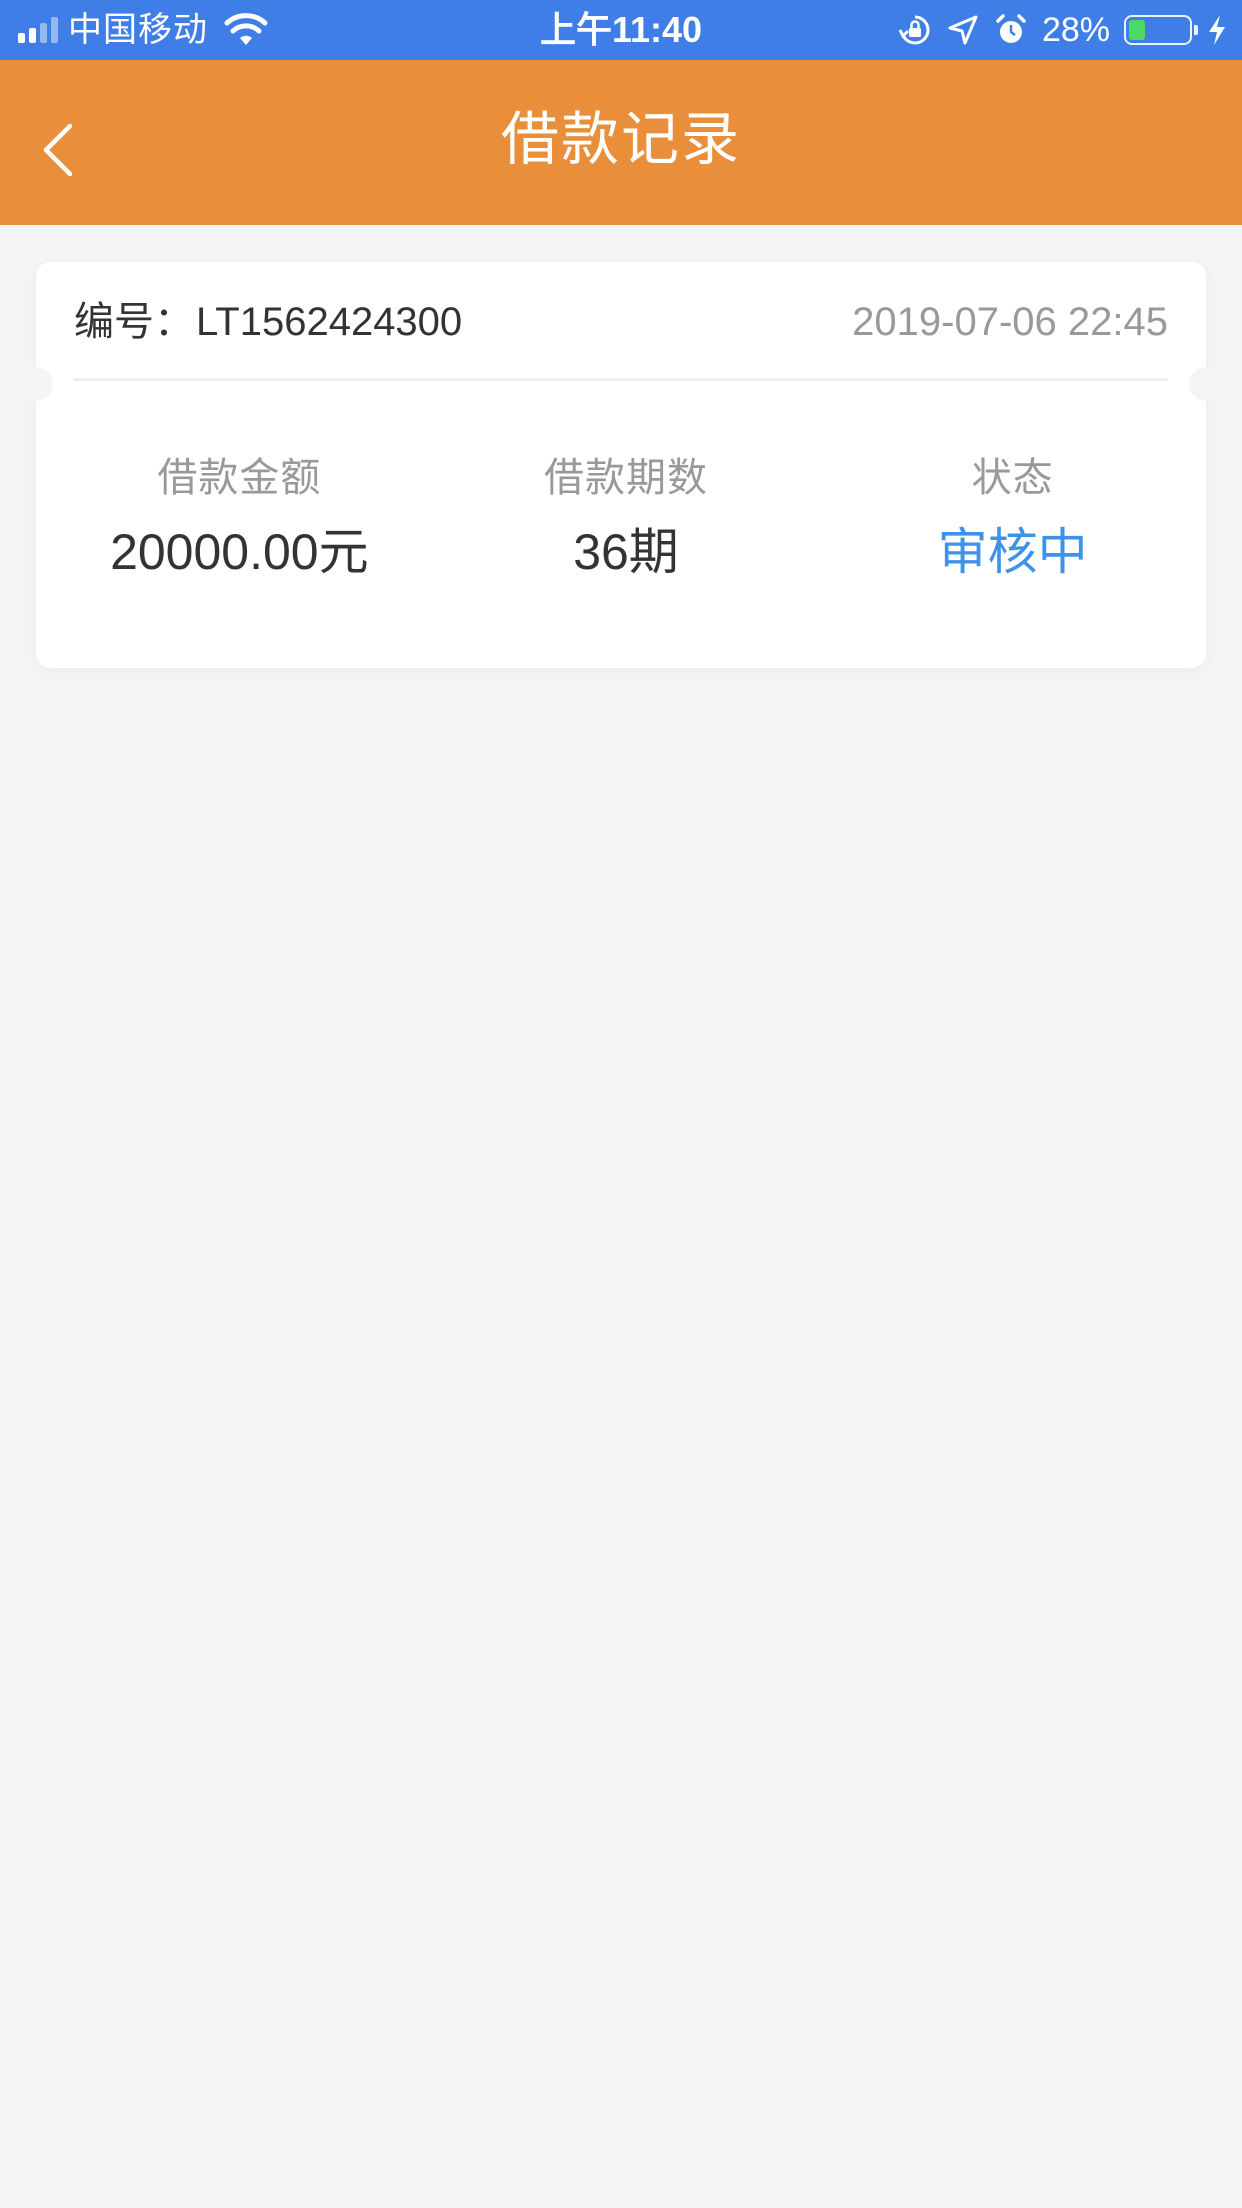  I want to click on order-date: 2019-07-06 22:45, so click(1010, 322).